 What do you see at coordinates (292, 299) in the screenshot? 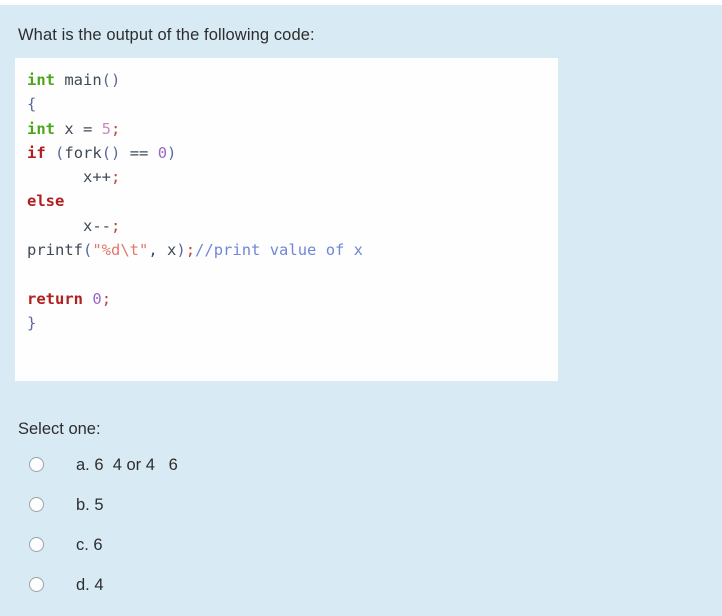
I see `code-line: return 0;` at bounding box center [292, 299].